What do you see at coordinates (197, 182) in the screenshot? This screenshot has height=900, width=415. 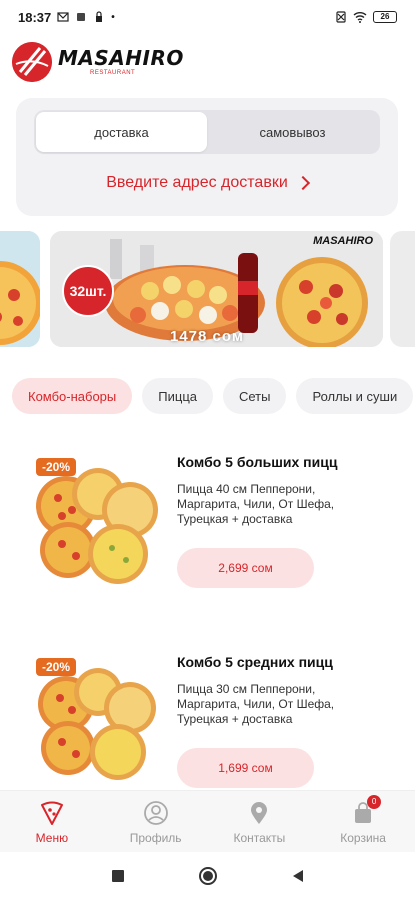 I see `address-prompt: Введите адрес доставки` at bounding box center [197, 182].